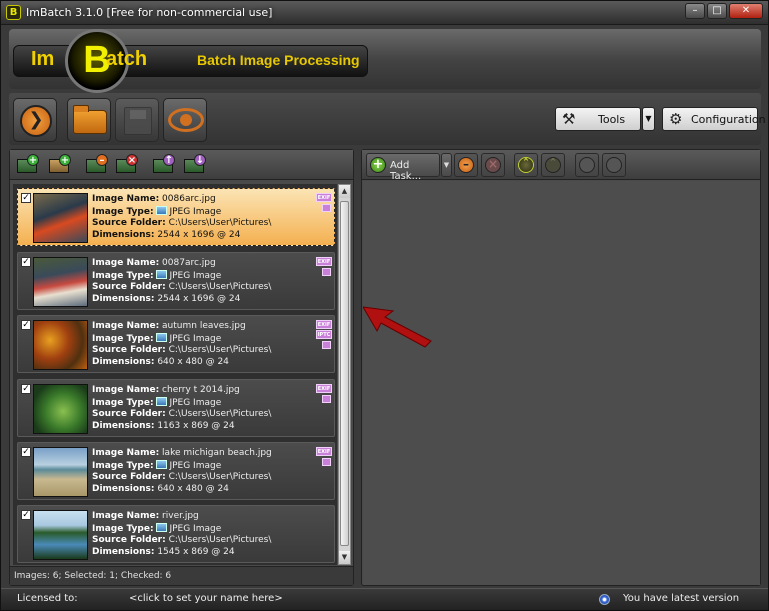  I want to click on minus-icon: –, so click(466, 165).